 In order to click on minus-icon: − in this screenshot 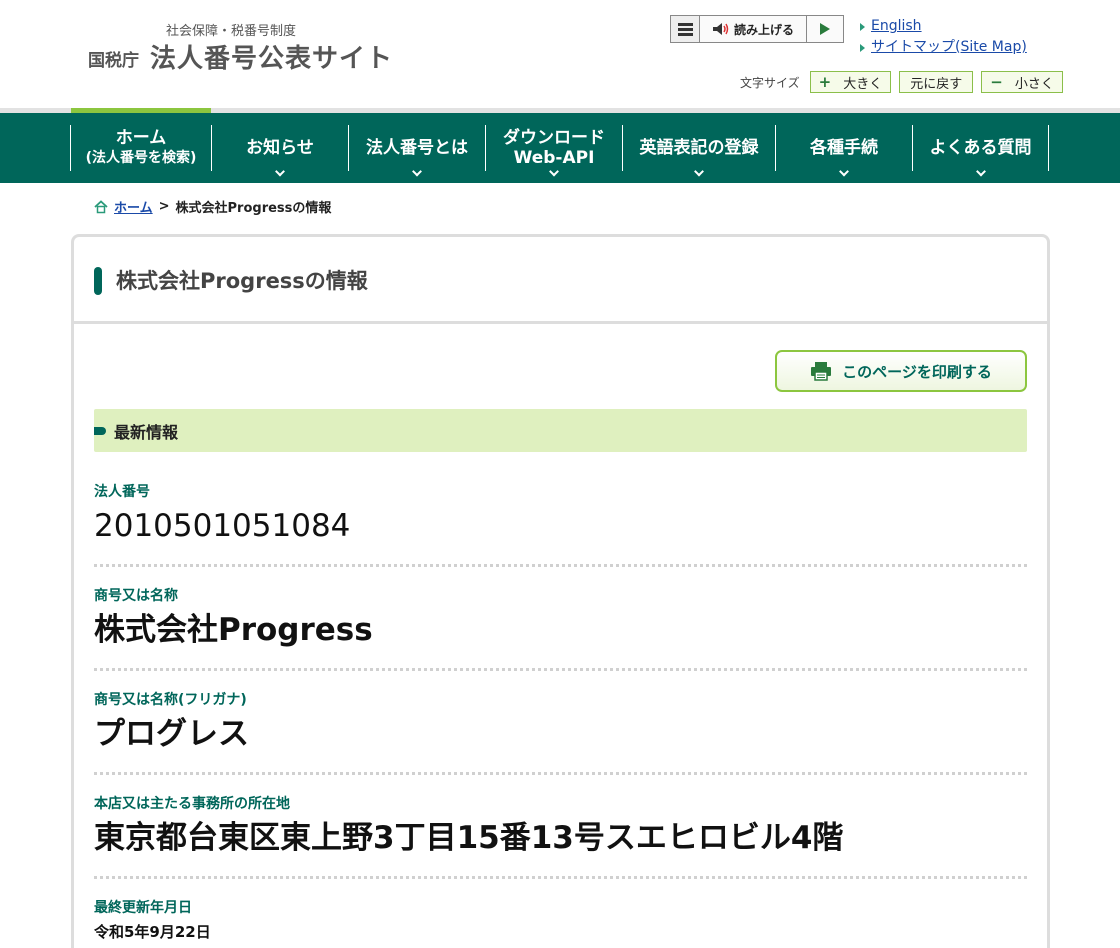, I will do `click(996, 82)`.